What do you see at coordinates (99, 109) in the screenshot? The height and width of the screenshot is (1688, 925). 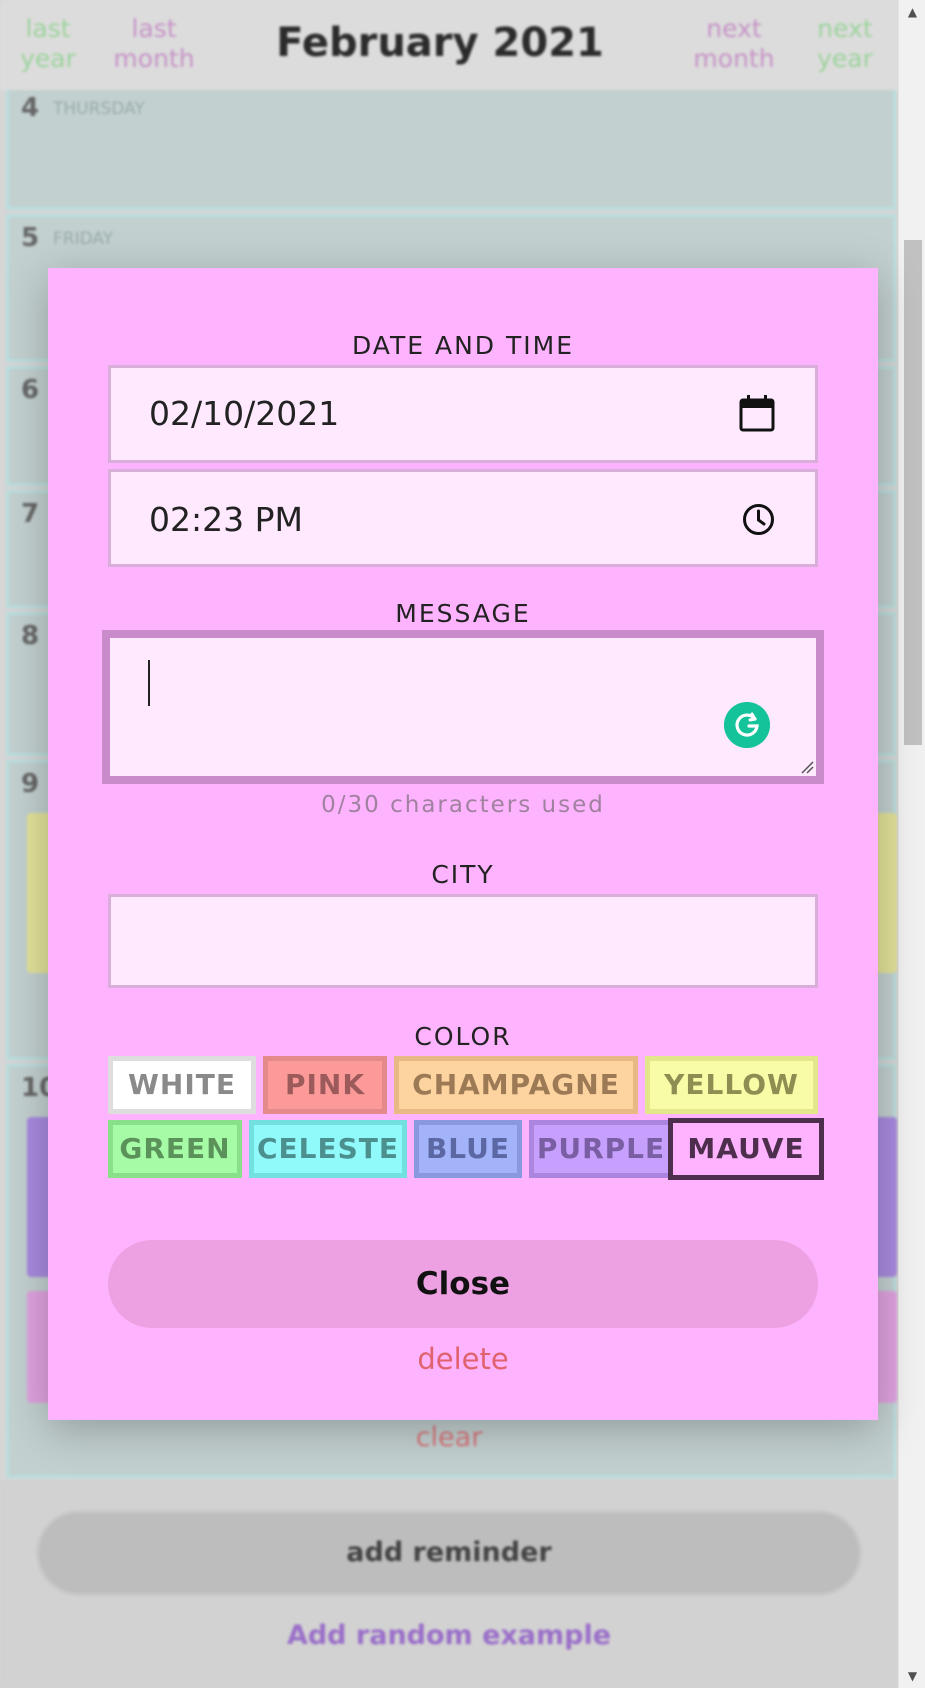 I see `day-name: THURSDAY` at bounding box center [99, 109].